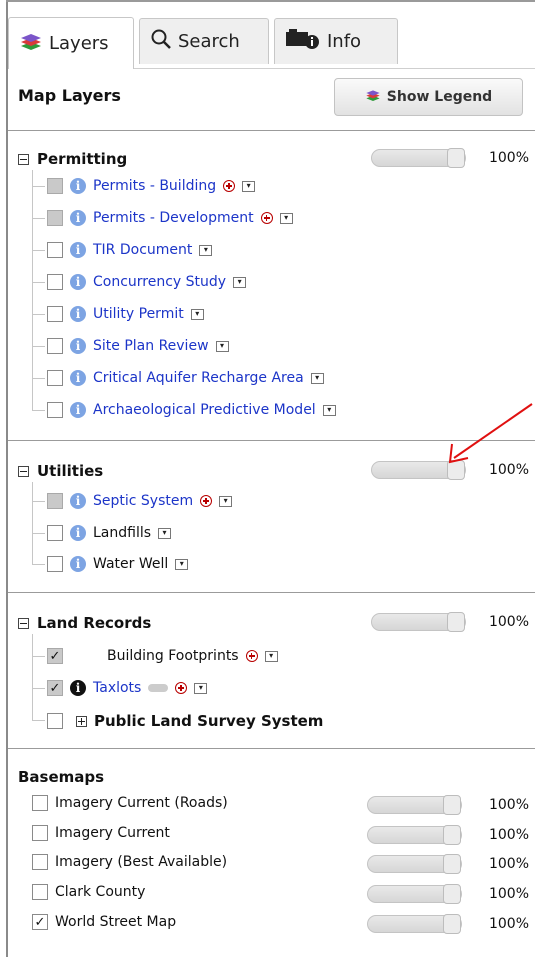  I want to click on basemap-name: World Street Map, so click(115, 922).